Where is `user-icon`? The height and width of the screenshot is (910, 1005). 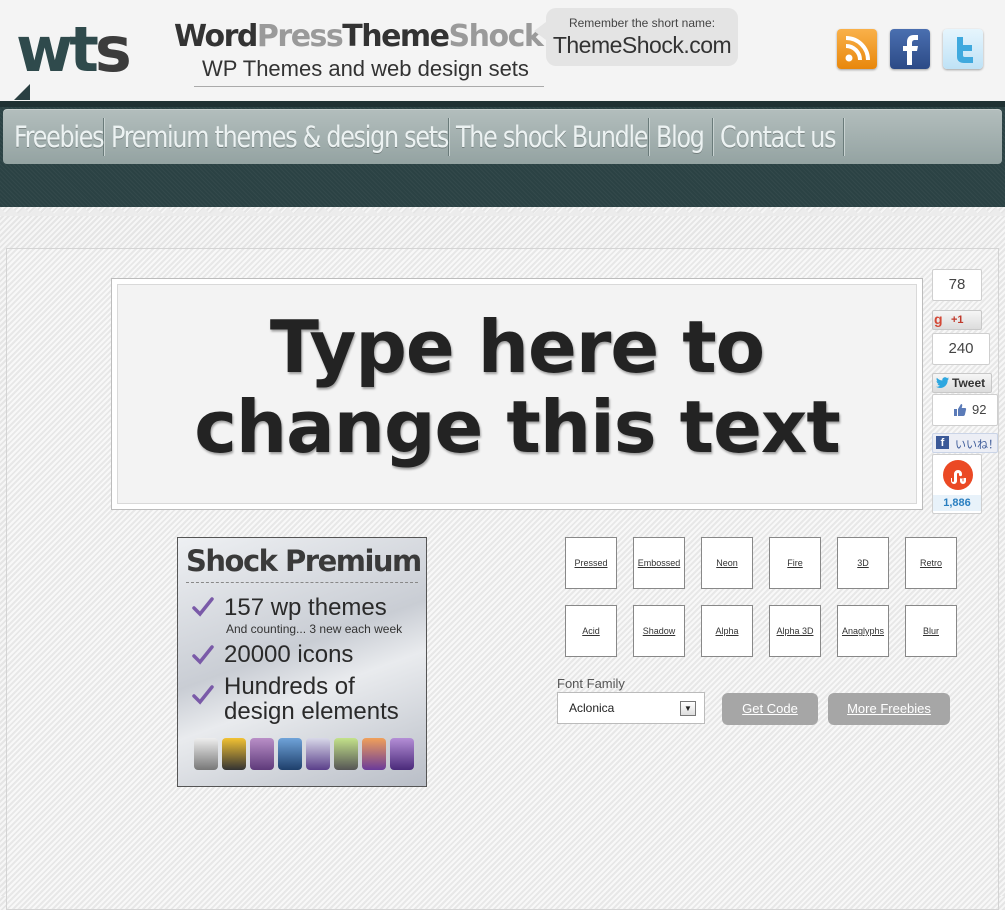
user-icon is located at coordinates (374, 754).